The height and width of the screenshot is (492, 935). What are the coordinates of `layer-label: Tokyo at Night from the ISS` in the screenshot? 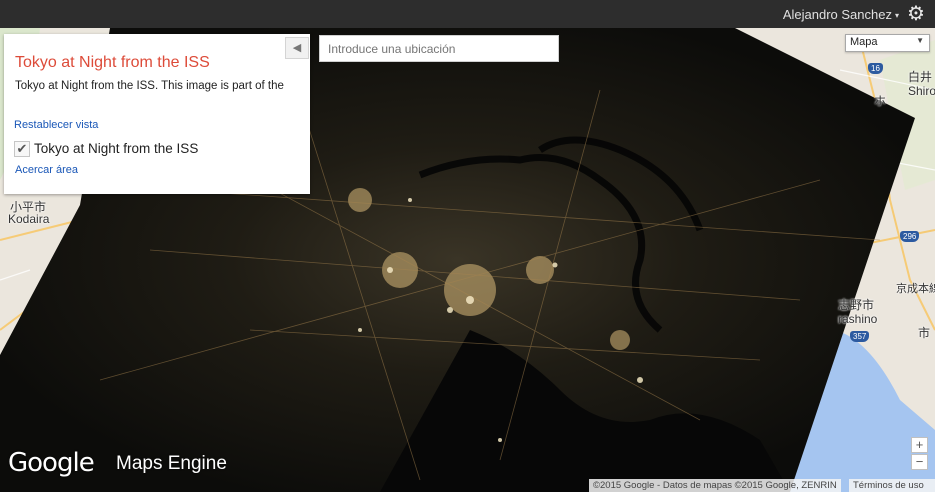 It's located at (116, 148).